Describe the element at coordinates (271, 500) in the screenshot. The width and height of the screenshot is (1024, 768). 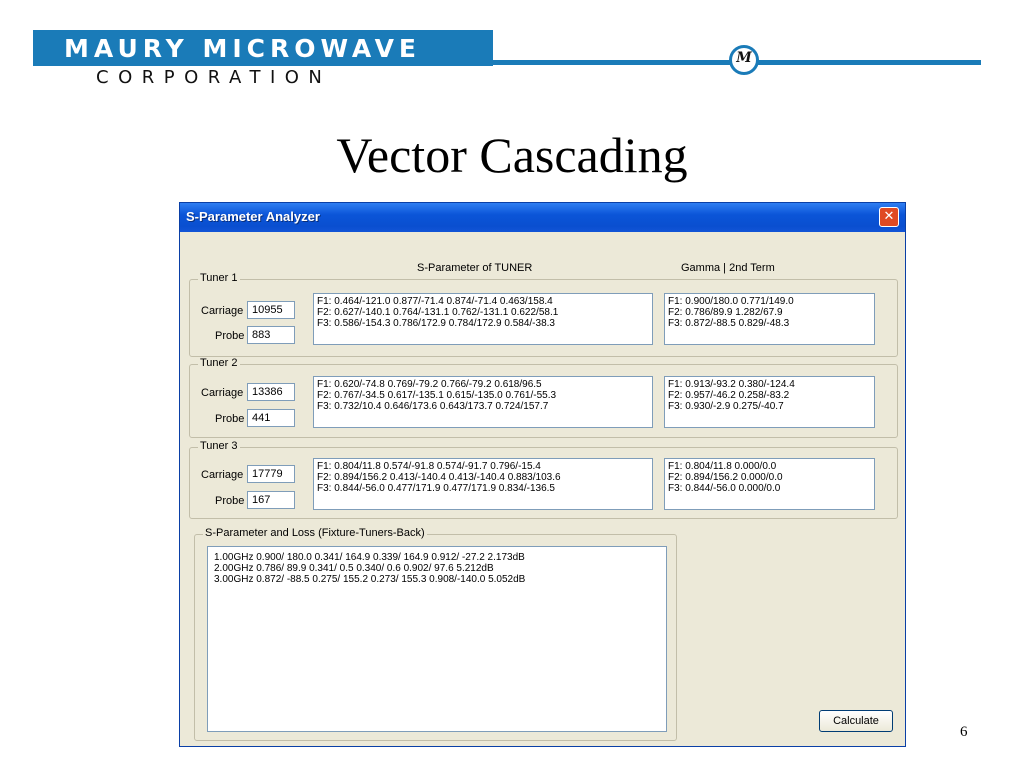
I see `tuner-3-probe-input: 167` at that location.